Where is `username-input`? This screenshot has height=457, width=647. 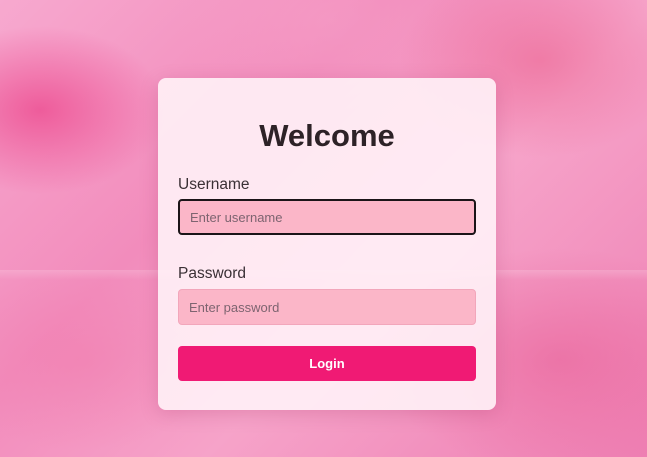 username-input is located at coordinates (327, 217).